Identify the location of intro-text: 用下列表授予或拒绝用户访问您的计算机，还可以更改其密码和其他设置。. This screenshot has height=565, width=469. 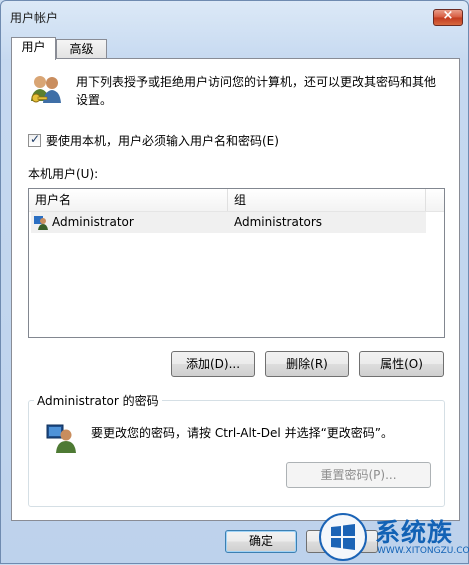
(256, 91).